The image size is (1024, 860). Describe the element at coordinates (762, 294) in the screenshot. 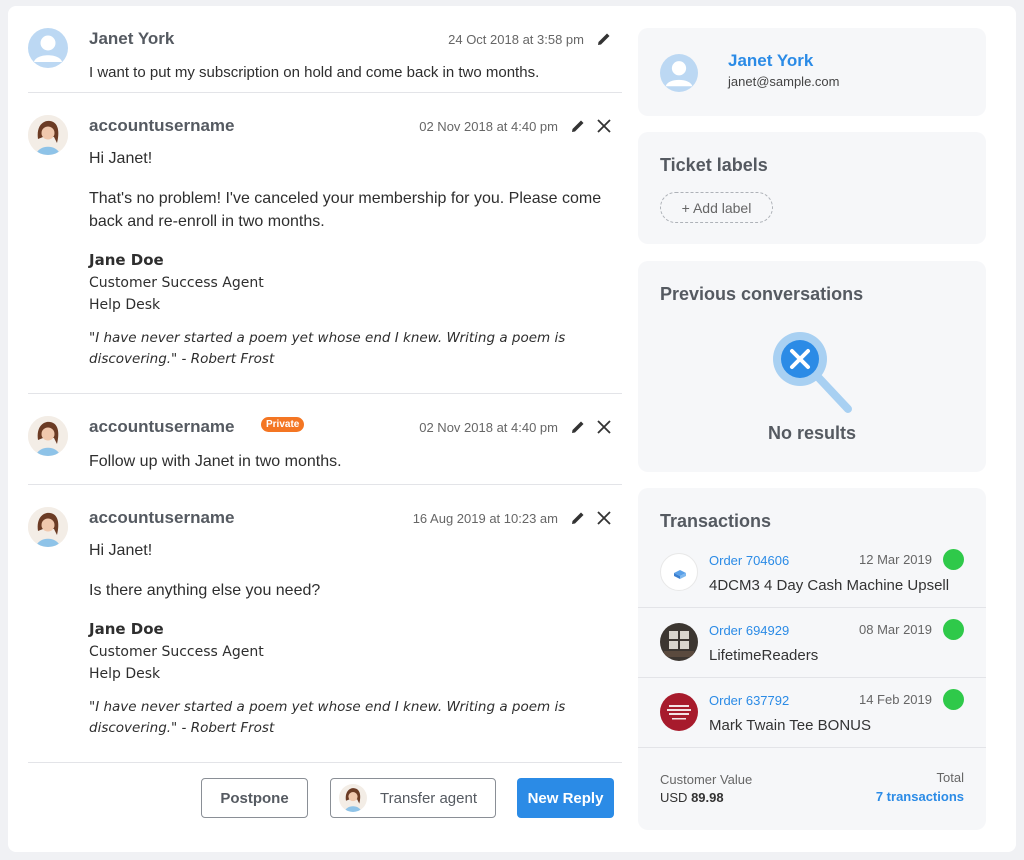

I see `previous-conversations-title: Previous conversations` at that location.